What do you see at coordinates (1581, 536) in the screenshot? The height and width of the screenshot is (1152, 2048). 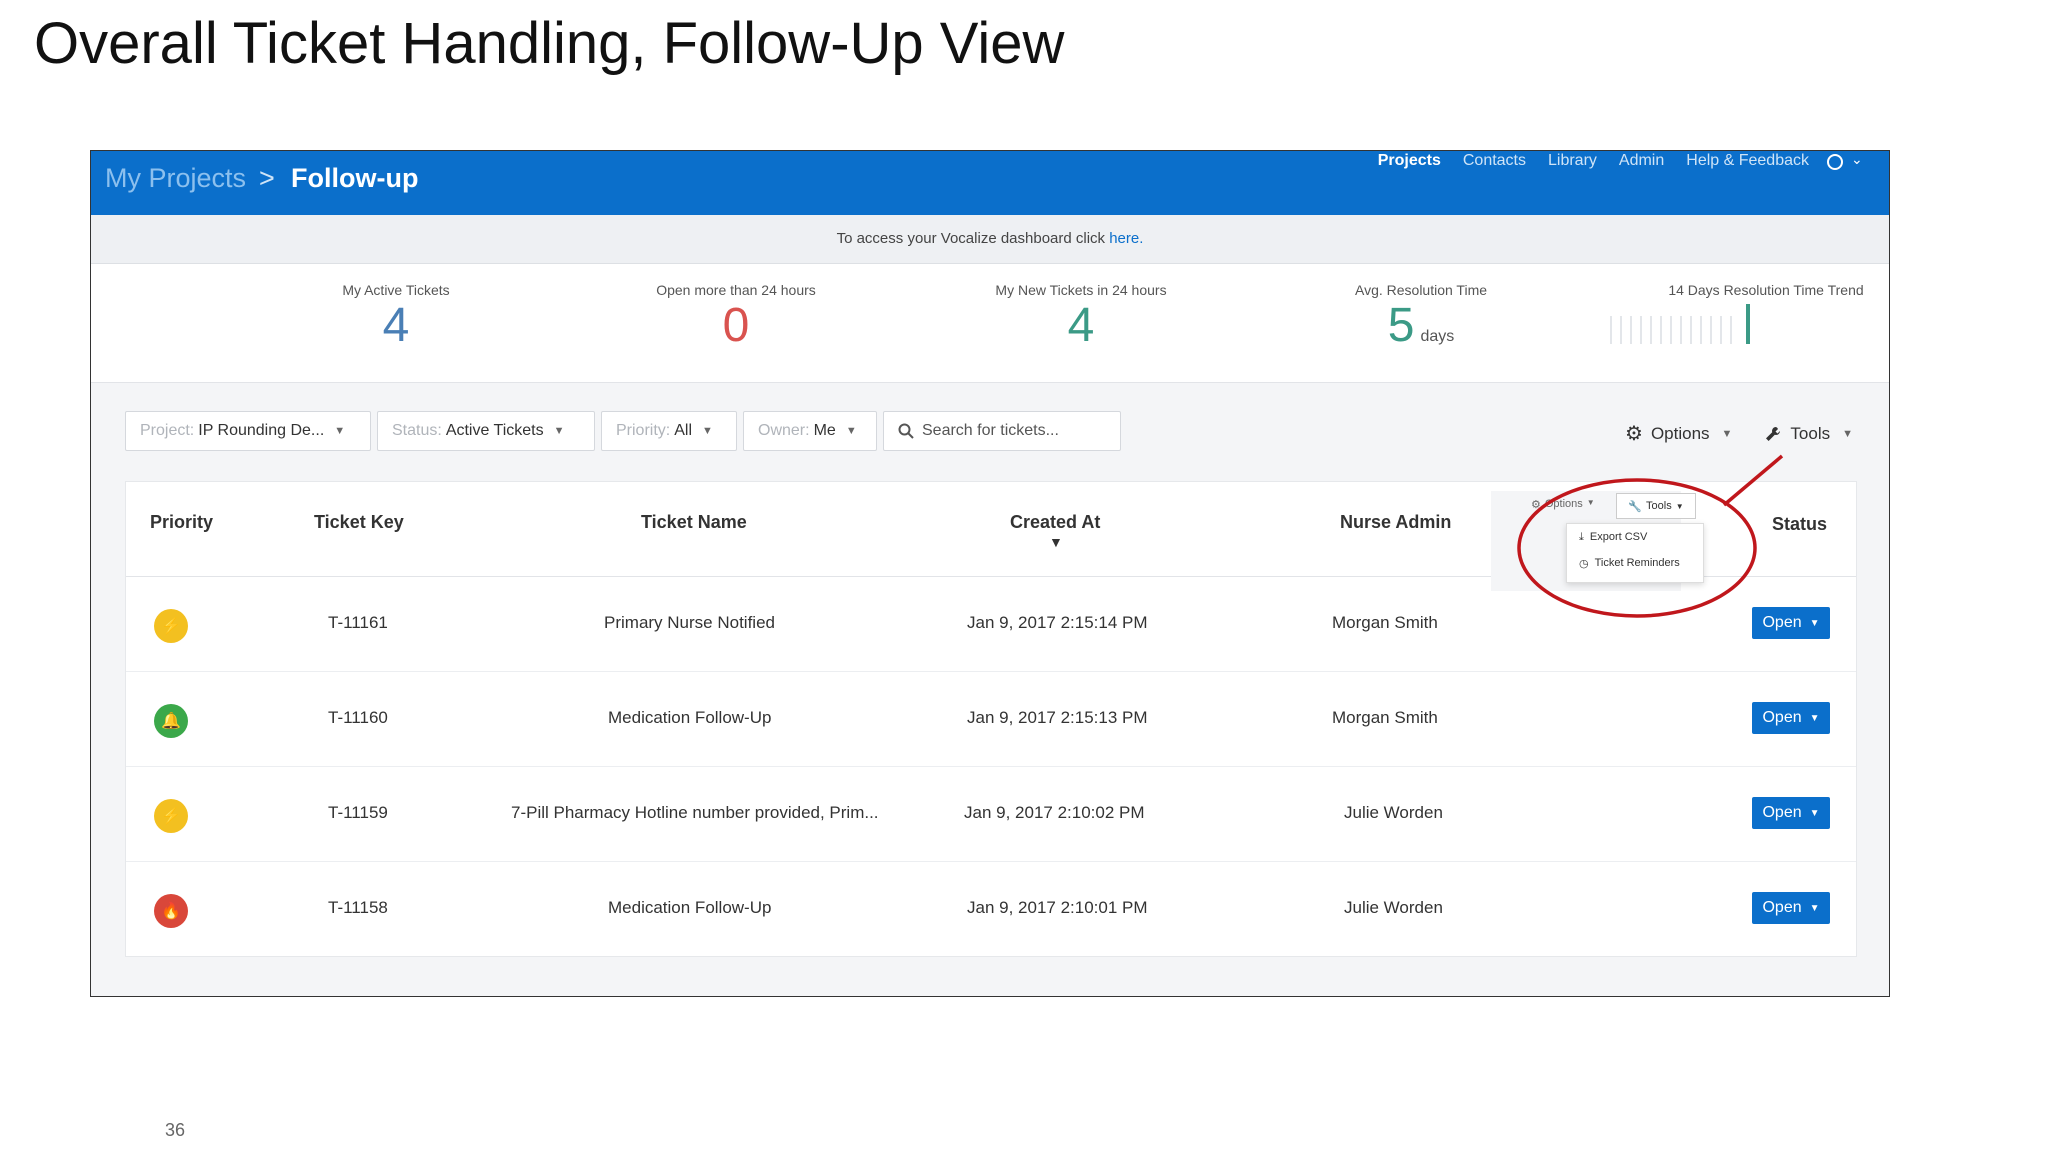 I see `download-icon: ⤓` at bounding box center [1581, 536].